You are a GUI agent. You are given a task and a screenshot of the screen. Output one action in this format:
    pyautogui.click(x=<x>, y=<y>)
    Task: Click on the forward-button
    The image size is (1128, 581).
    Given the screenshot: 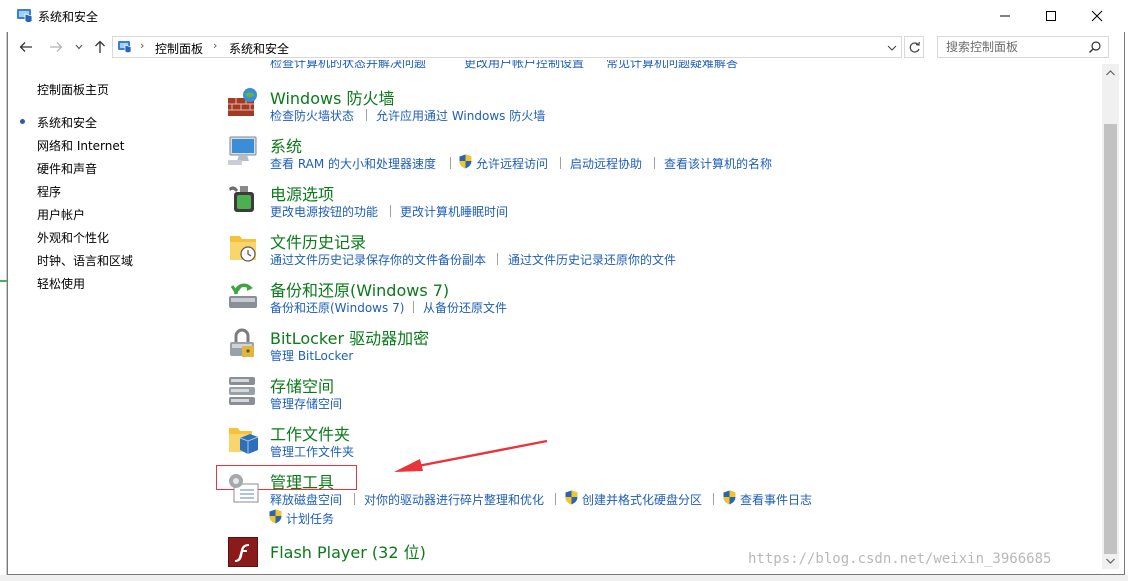 What is the action you would take?
    pyautogui.click(x=56, y=47)
    